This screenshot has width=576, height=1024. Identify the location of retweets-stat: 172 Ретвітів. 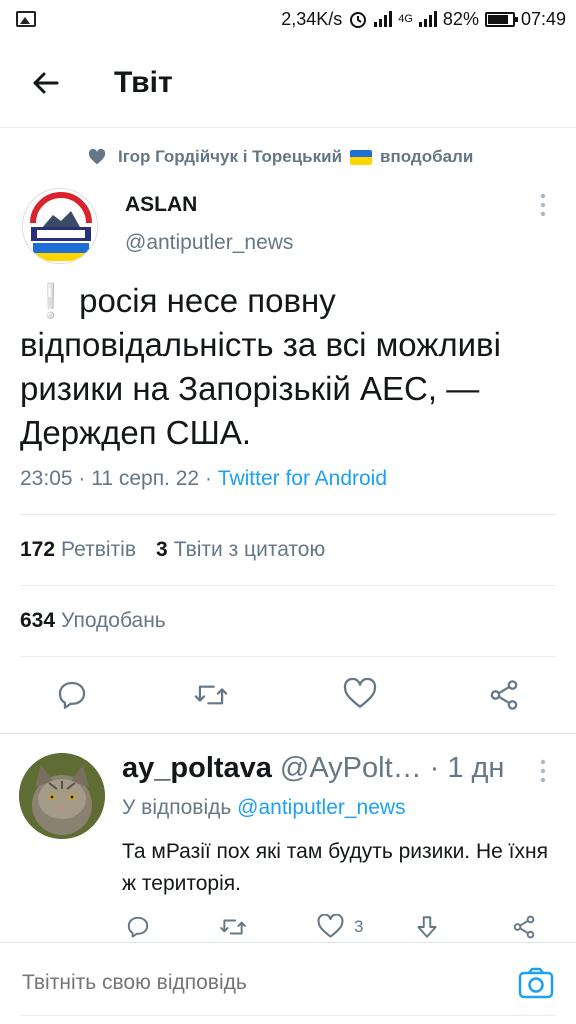
(78, 550).